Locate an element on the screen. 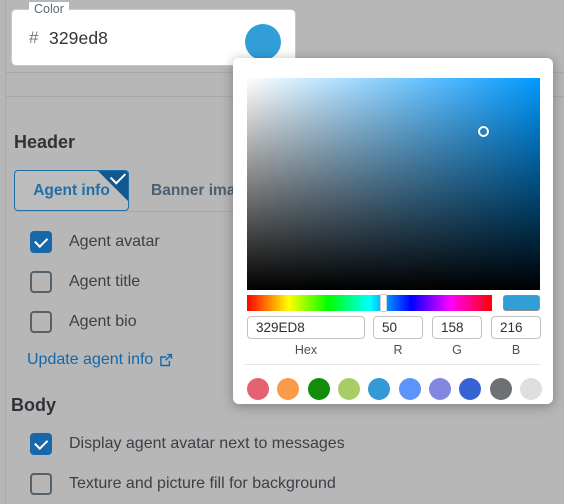  color-value-inputs: 329ED8 50 158 216 Hex R G B is located at coordinates (394, 337).